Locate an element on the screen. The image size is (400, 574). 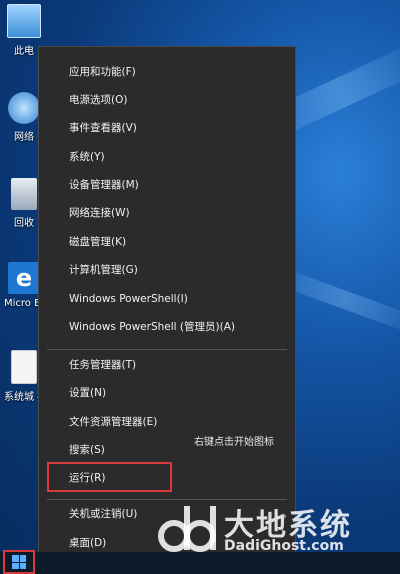
menu-item-settings: 设置(N) is located at coordinates (87, 393).